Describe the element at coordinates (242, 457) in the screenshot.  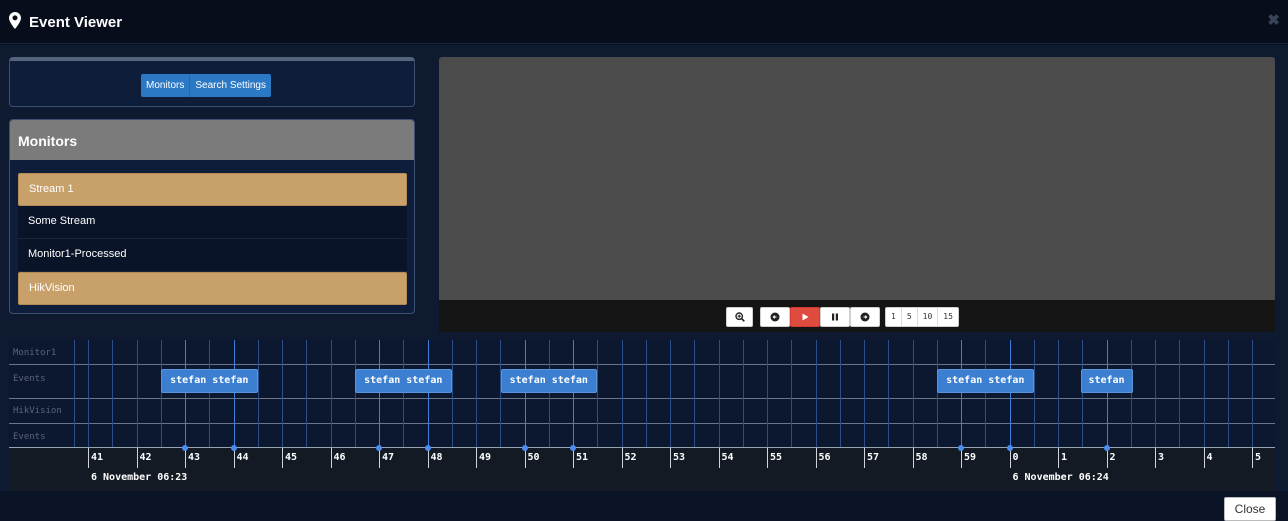
I see `timeline-tick-label: 44` at that location.